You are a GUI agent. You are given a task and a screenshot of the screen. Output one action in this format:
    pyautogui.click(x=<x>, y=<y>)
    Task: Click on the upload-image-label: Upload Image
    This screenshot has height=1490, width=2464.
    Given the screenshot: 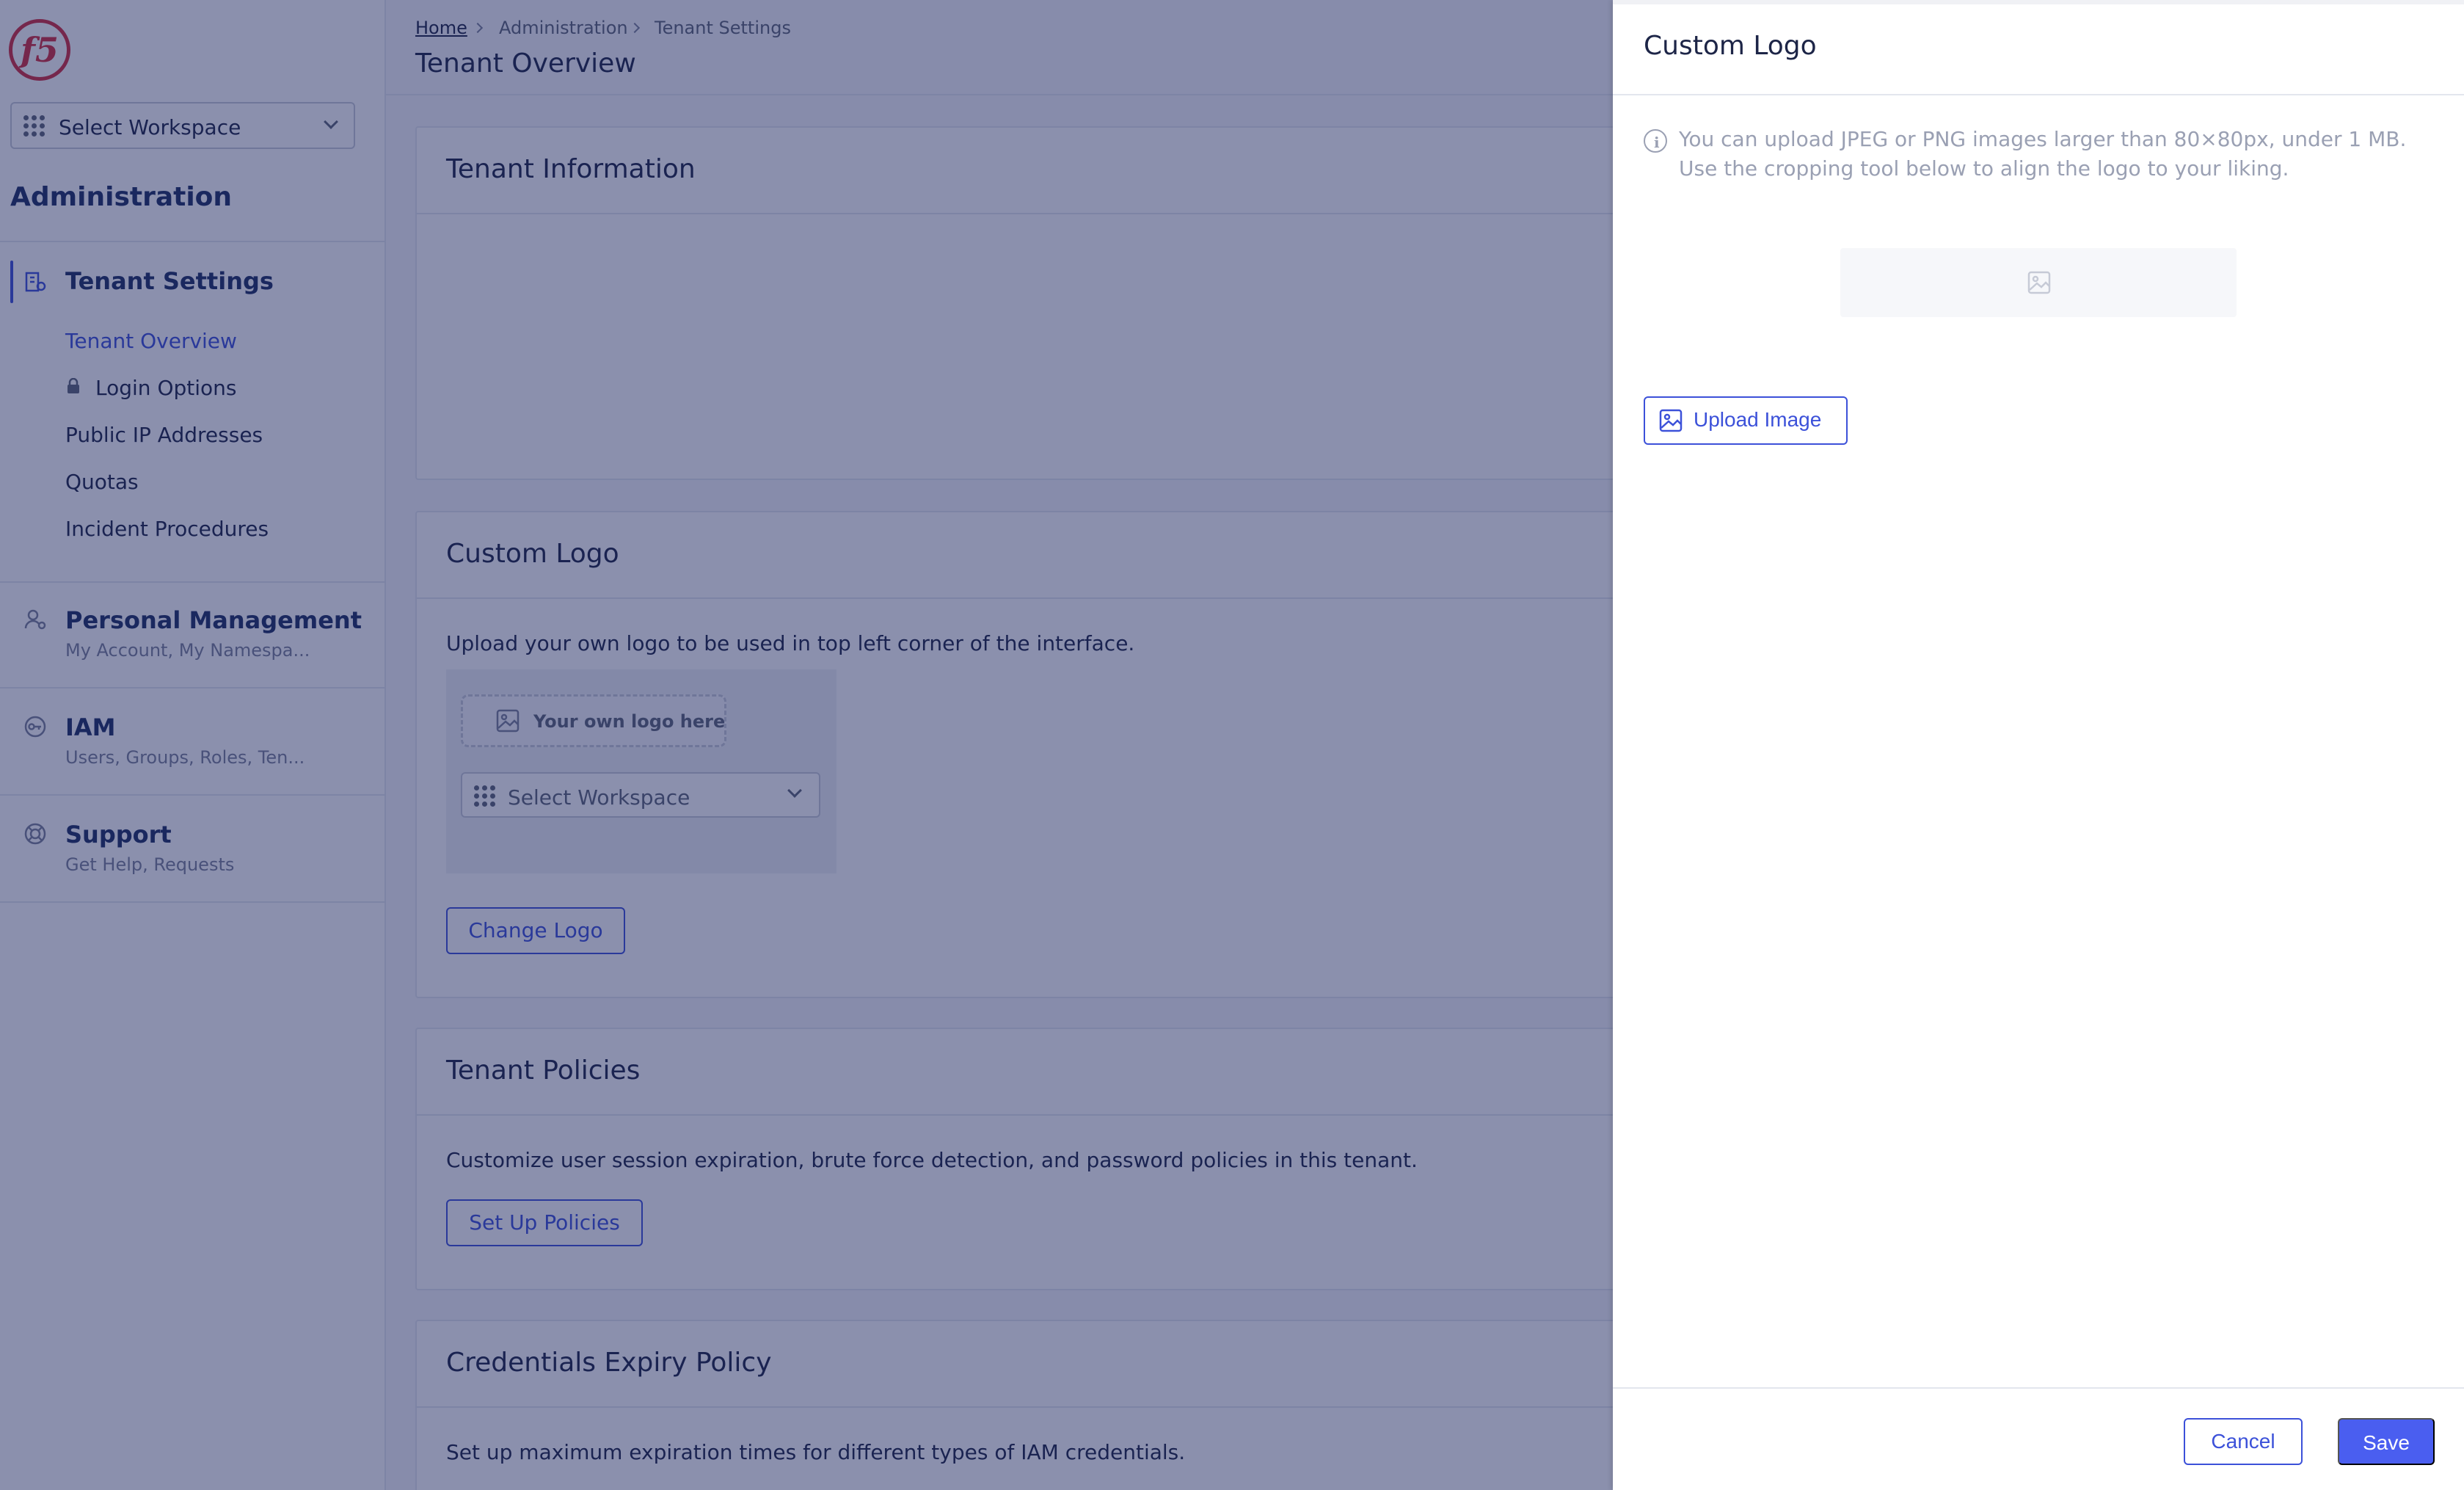 What is the action you would take?
    pyautogui.click(x=1758, y=419)
    